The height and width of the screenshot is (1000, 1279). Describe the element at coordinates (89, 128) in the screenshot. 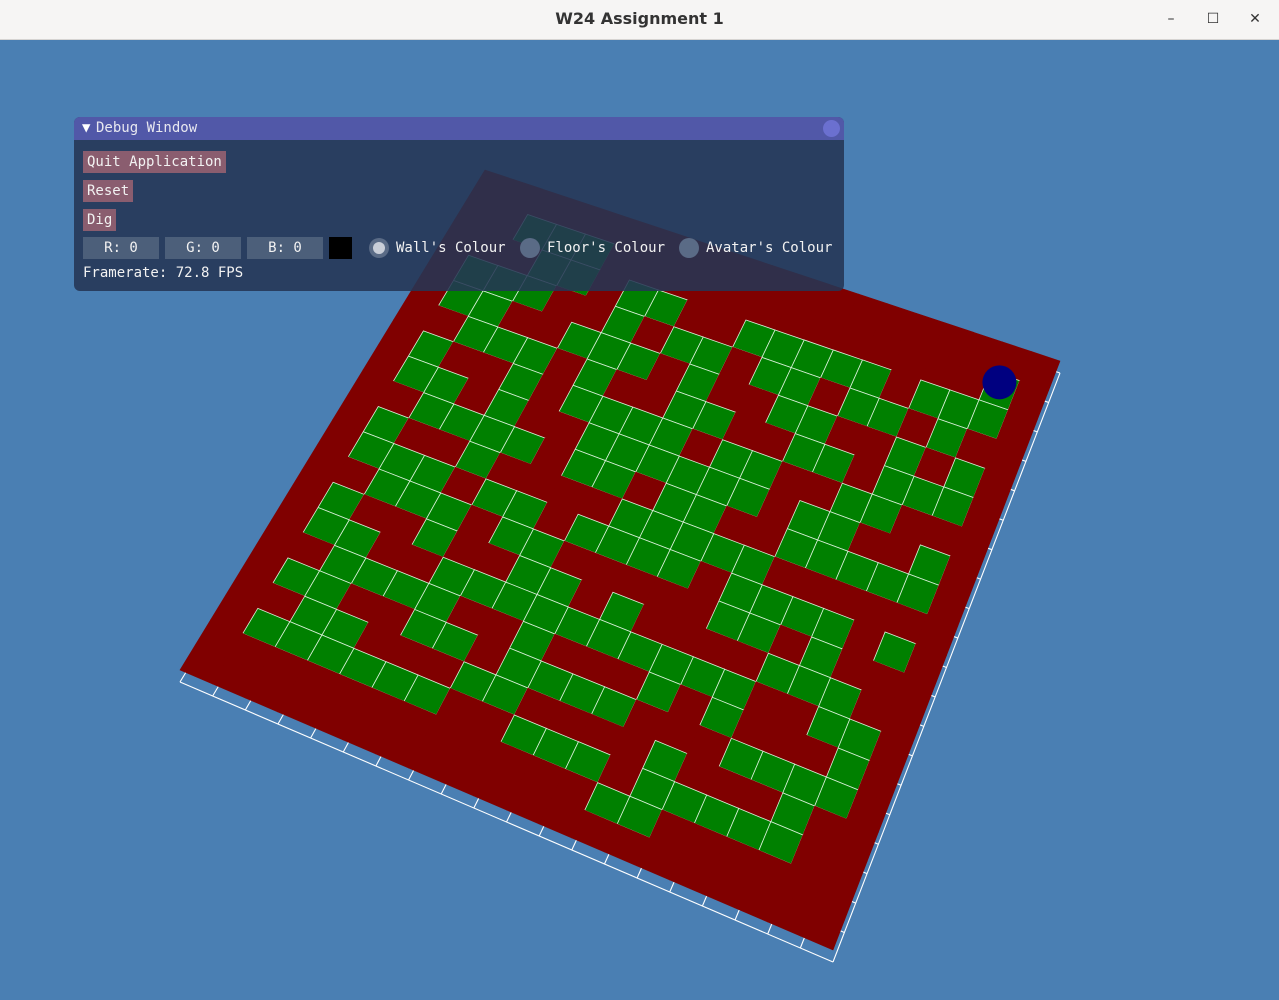

I see `collapse-arrow-icon: ▼` at that location.